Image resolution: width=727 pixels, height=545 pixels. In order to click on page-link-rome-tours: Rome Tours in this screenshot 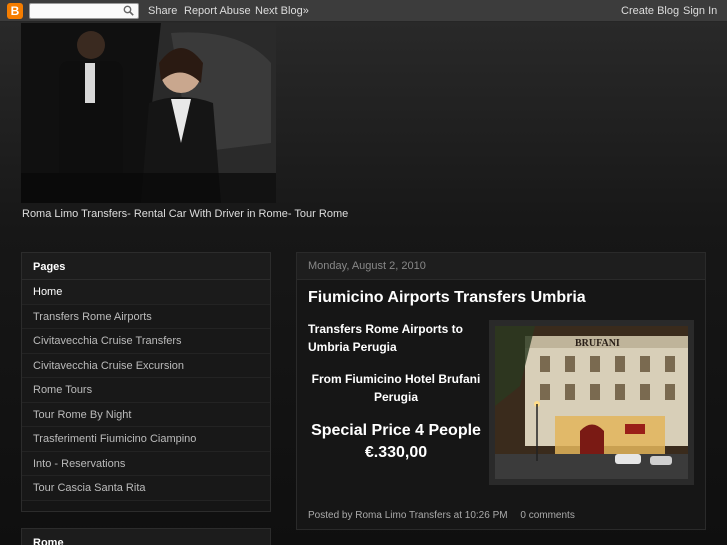, I will do `click(146, 390)`.